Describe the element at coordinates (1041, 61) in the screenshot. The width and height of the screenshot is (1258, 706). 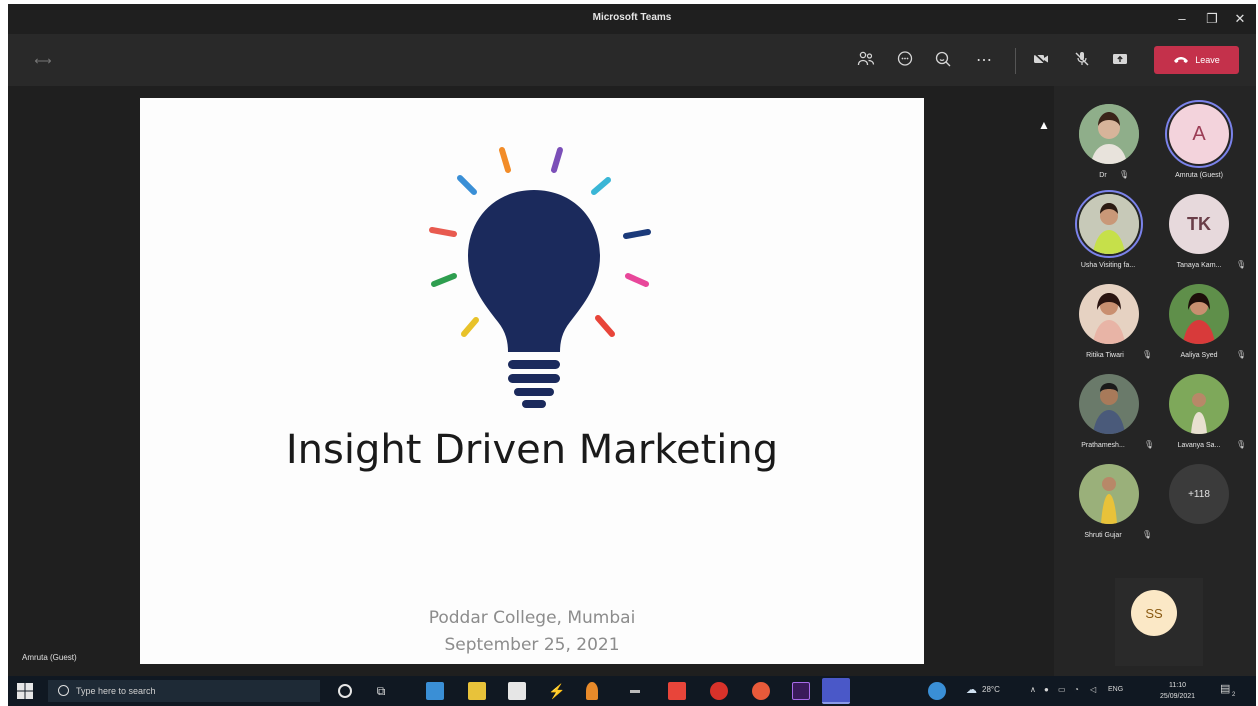
I see `camera-off-icon` at that location.